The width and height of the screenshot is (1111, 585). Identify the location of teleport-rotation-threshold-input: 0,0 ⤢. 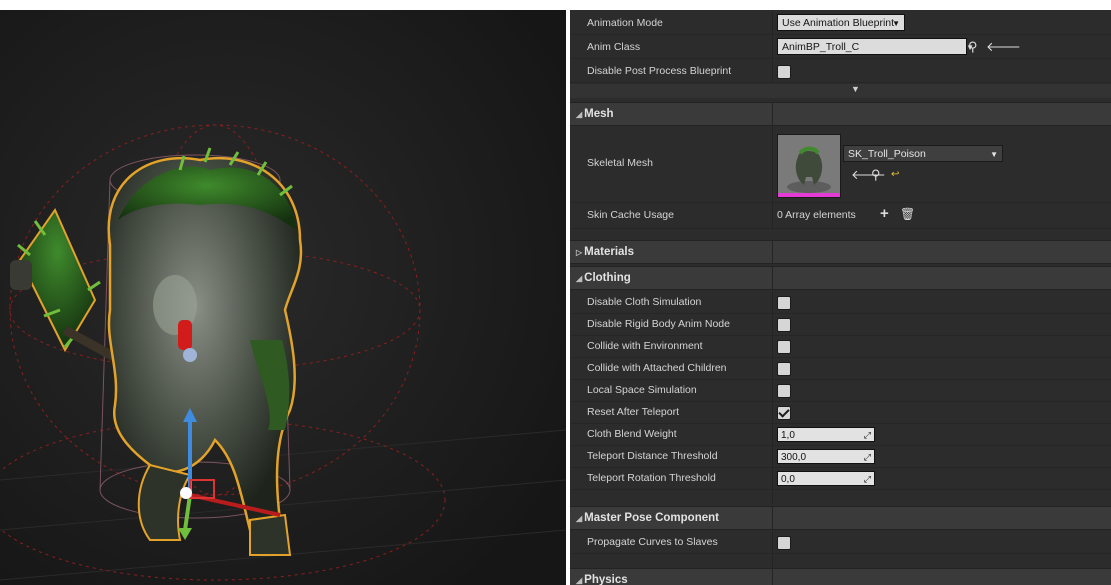
(826, 478).